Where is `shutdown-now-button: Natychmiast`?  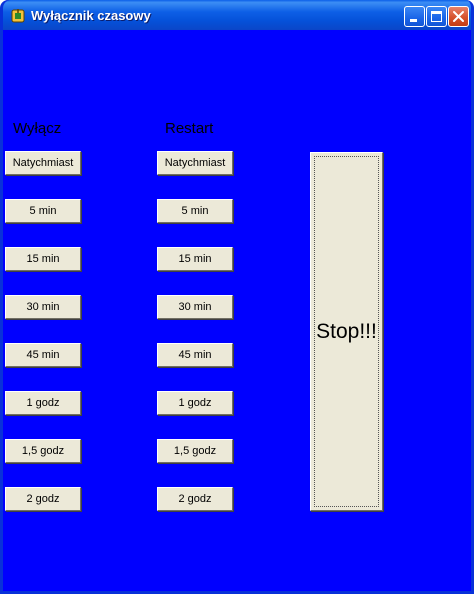 shutdown-now-button: Natychmiast is located at coordinates (43, 163).